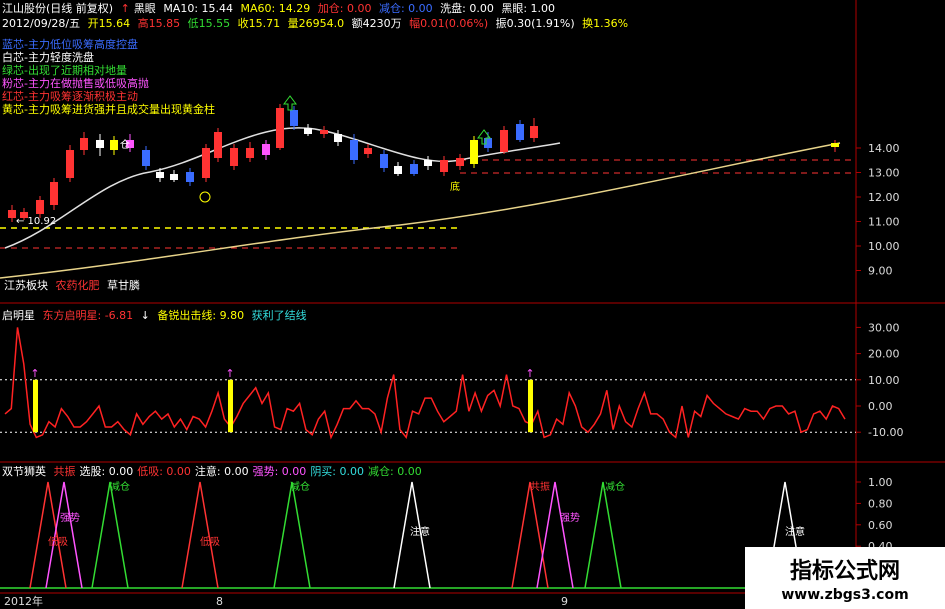  Describe the element at coordinates (26, 285) in the screenshot. I see `sector-tag: 江苏板块` at that location.